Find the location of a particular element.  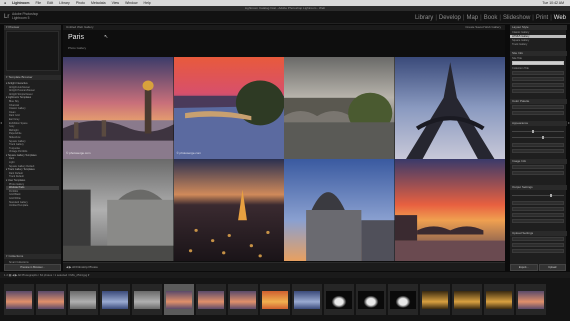

layout-style-option: Track Gallery is located at coordinates (538, 44).